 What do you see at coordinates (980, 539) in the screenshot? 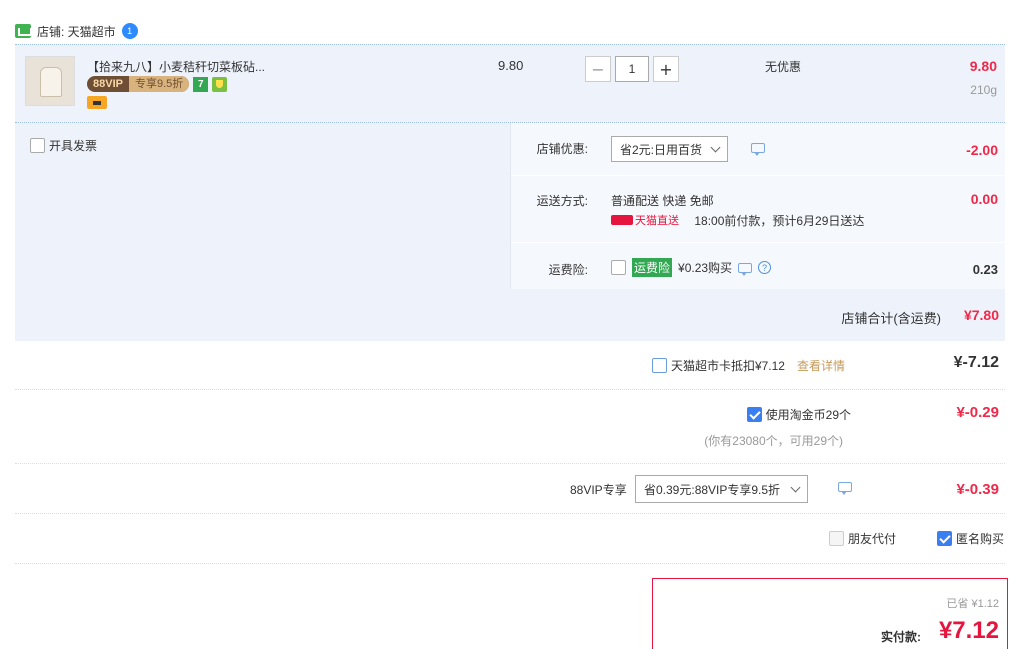
I see `anonymous-label: 匿名购买` at bounding box center [980, 539].